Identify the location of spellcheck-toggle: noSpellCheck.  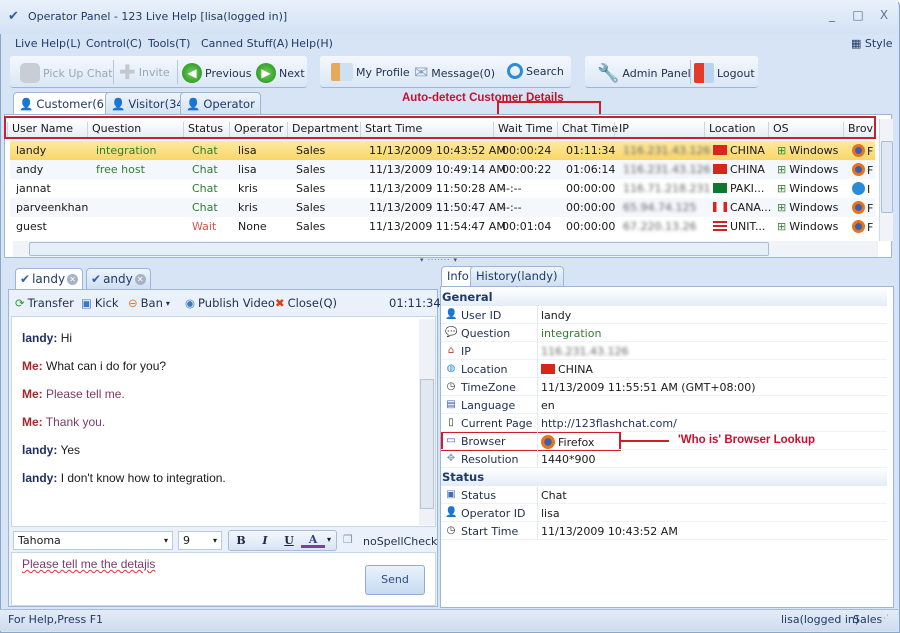
(400, 541).